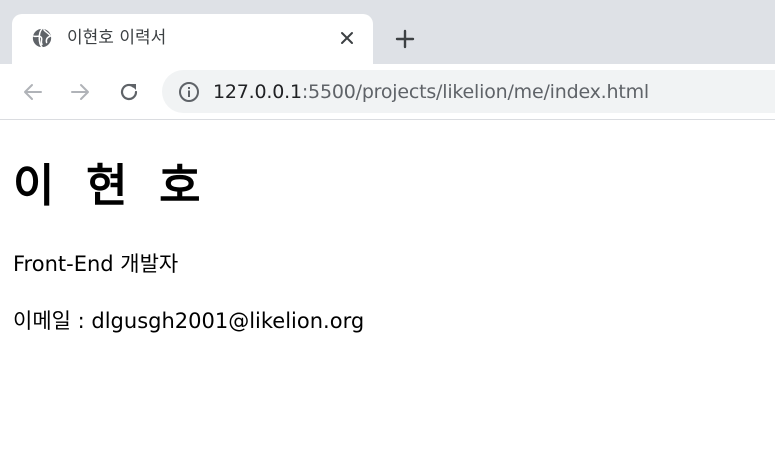  What do you see at coordinates (192, 39) in the screenshot?
I see `browser-tab: 이현호 이력서` at bounding box center [192, 39].